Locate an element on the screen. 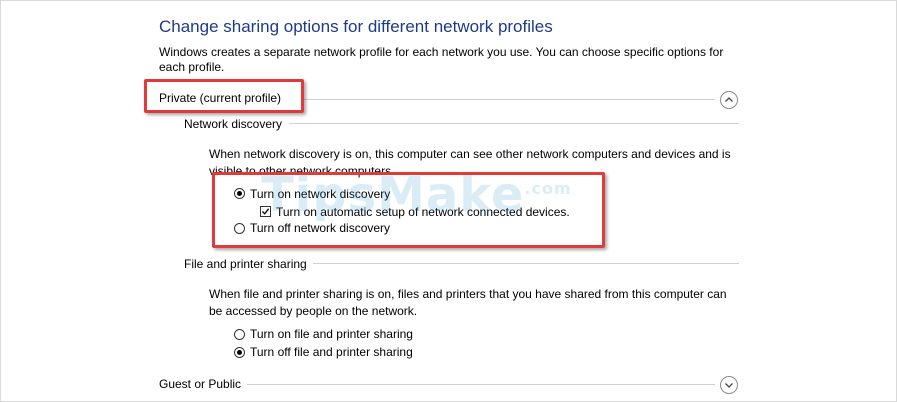 The width and height of the screenshot is (897, 402). radio-selected-dot is located at coordinates (239, 352).